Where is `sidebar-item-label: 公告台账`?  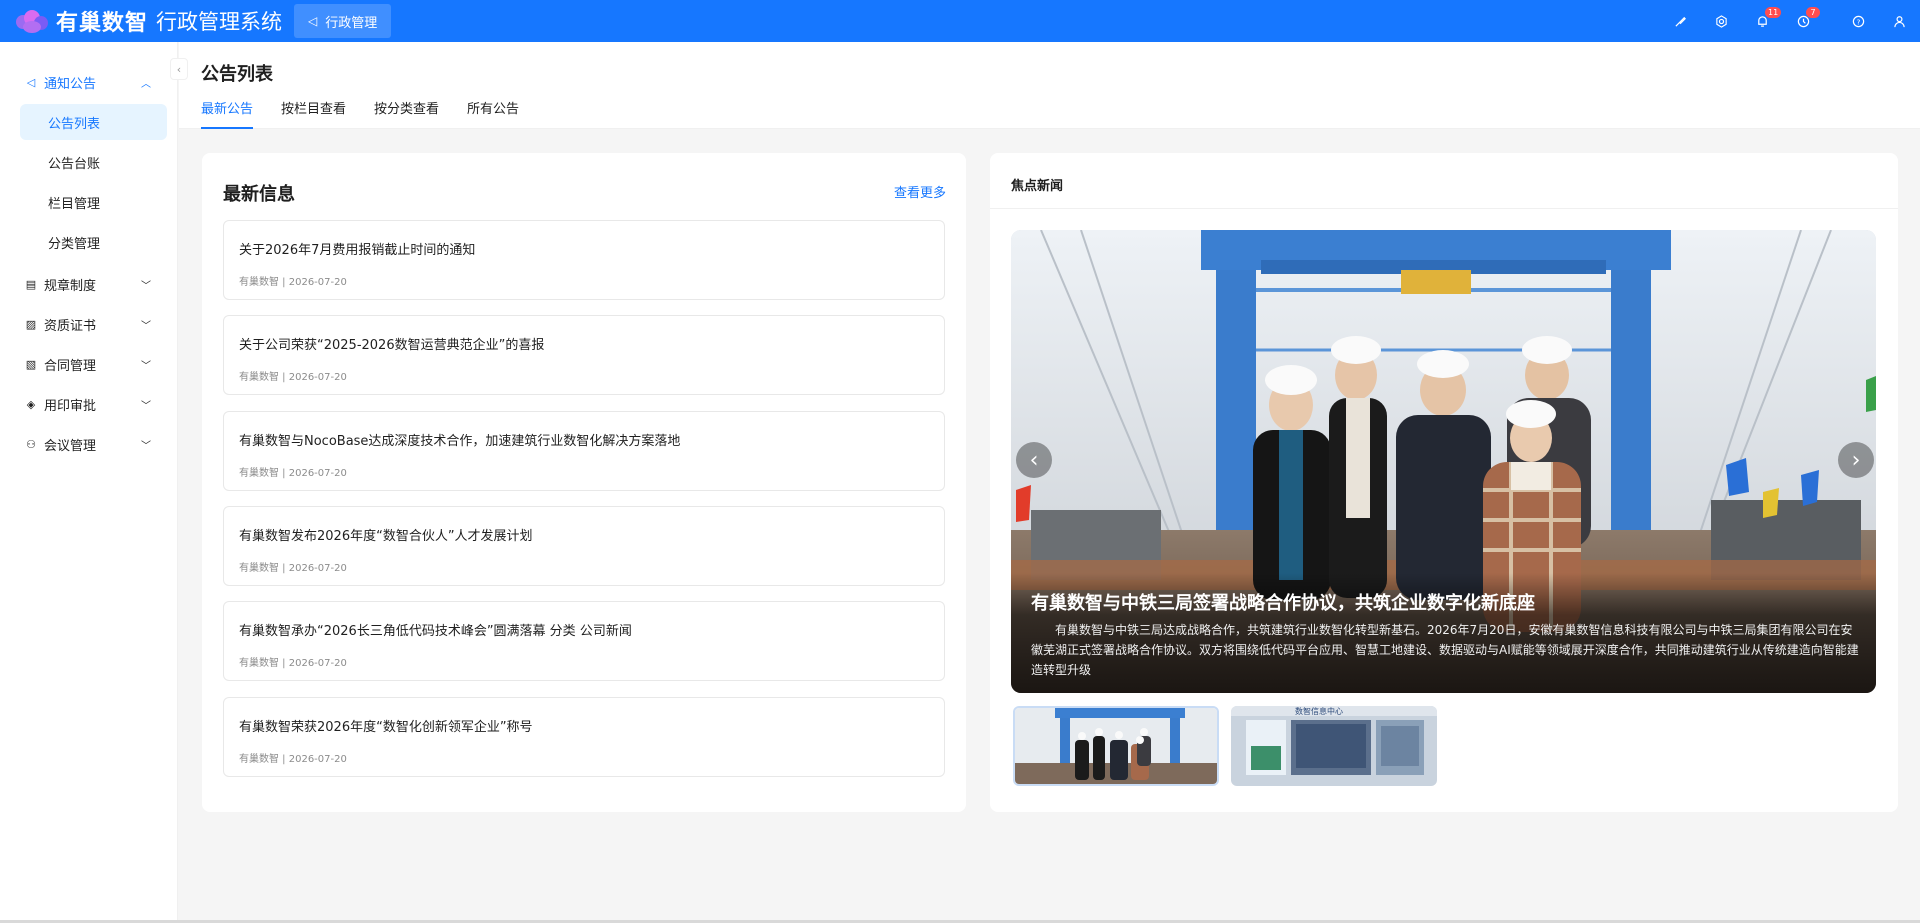 sidebar-item-label: 公告台账 is located at coordinates (74, 164).